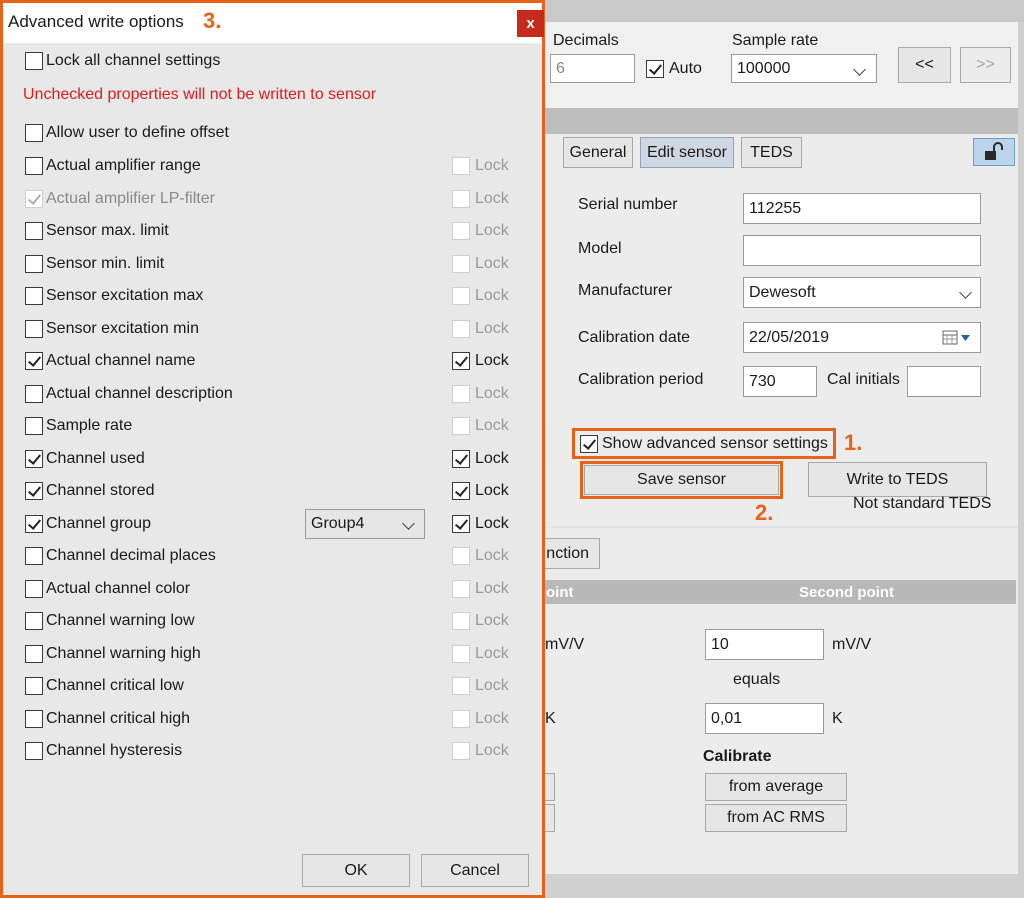 The image size is (1024, 898). I want to click on close-button: x, so click(530, 23).